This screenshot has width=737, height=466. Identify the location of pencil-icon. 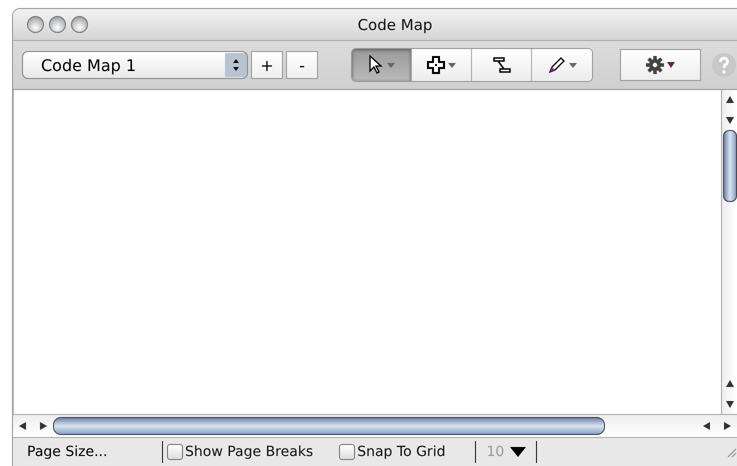
(557, 65).